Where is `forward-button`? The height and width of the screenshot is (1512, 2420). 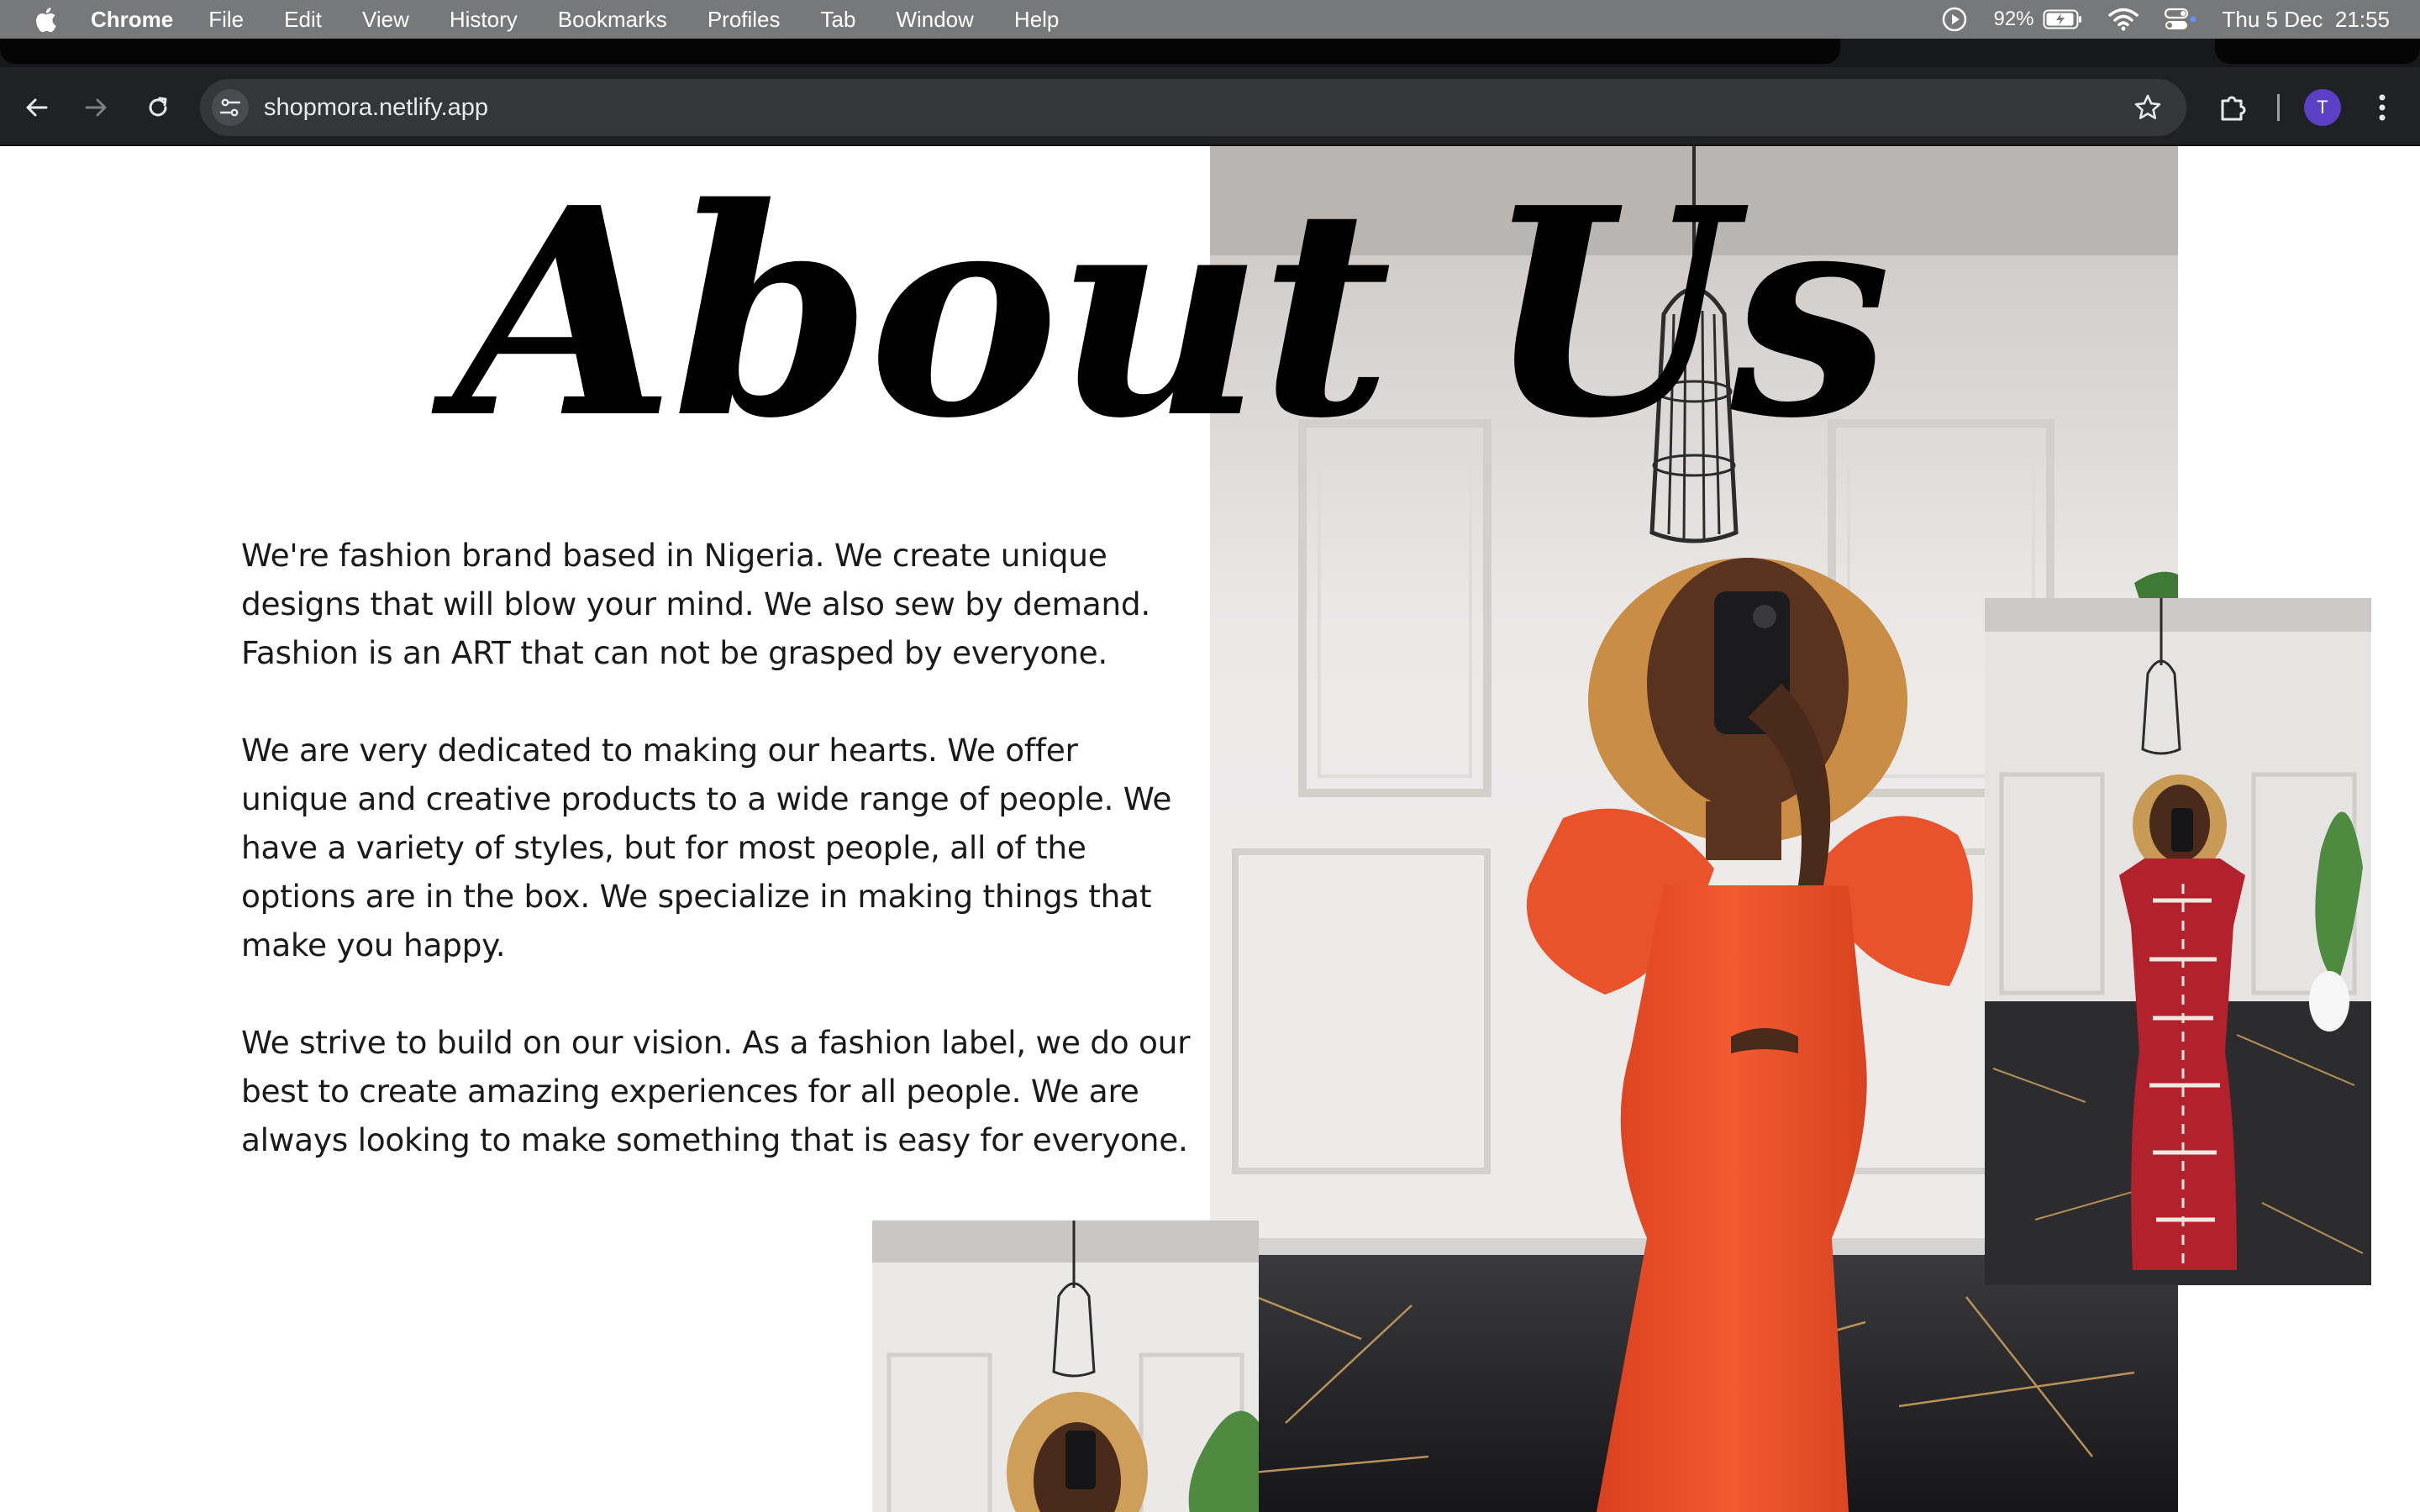
forward-button is located at coordinates (96, 107).